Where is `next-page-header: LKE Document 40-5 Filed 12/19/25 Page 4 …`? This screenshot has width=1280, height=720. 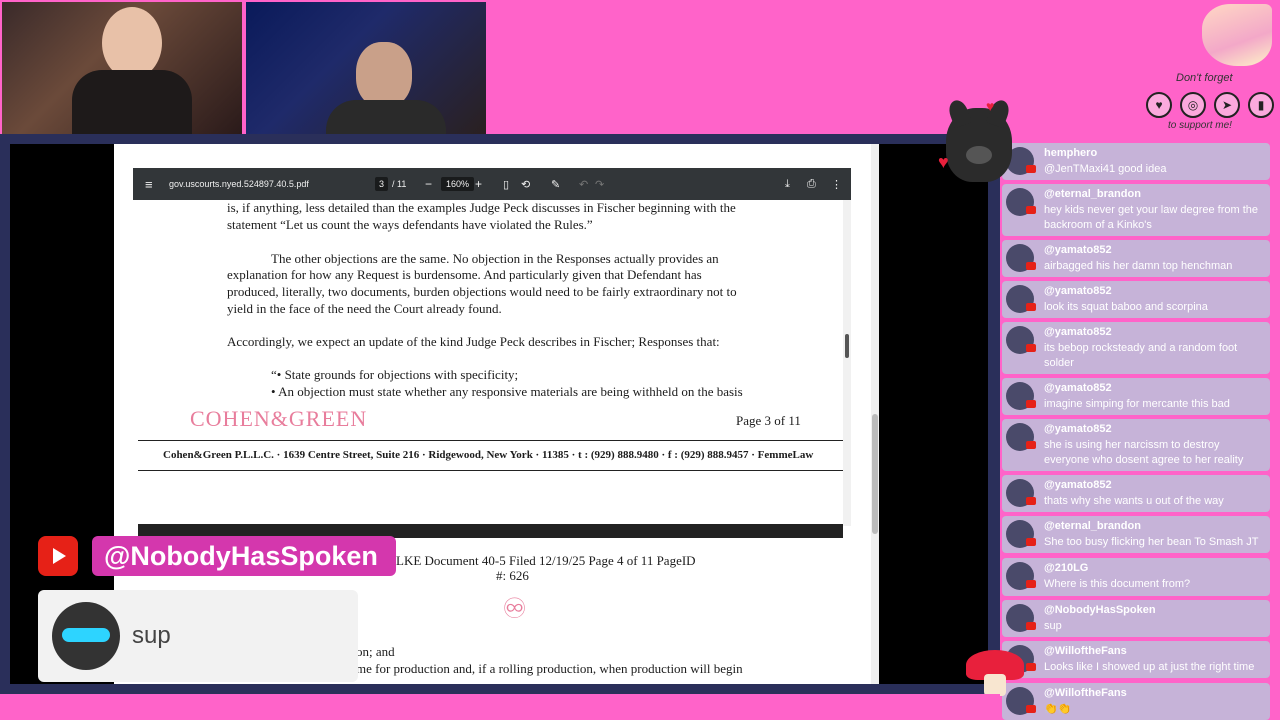 next-page-header: LKE Document 40-5 Filed 12/19/25 Page 4 … is located at coordinates (546, 560).